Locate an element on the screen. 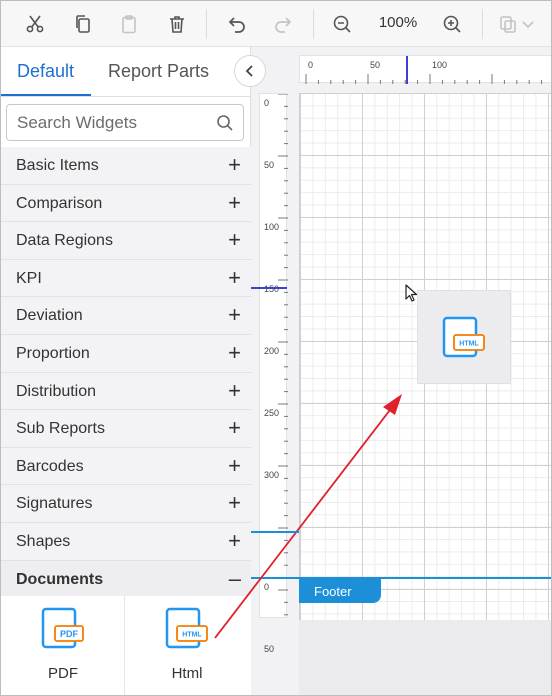 The image size is (552, 696). category-shapes: Shapes + is located at coordinates (126, 542).